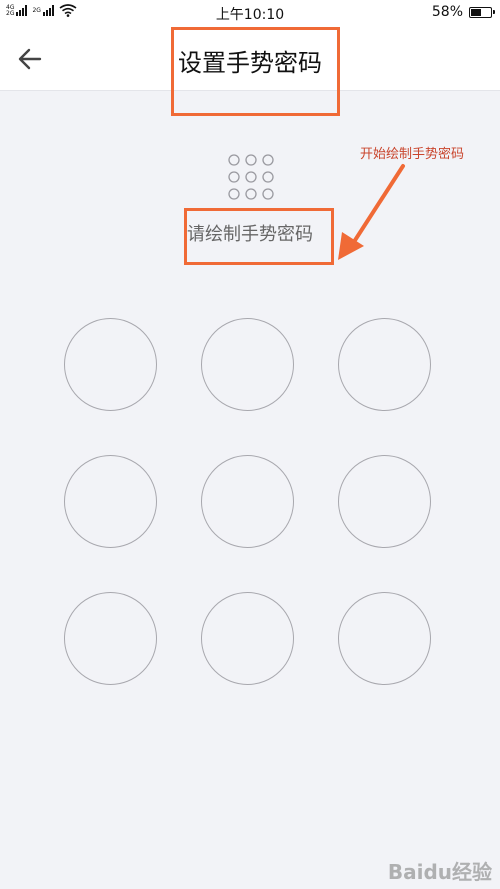 This screenshot has width=500, height=889. Describe the element at coordinates (447, 12) in the screenshot. I see `battery-percent: 58%` at that location.